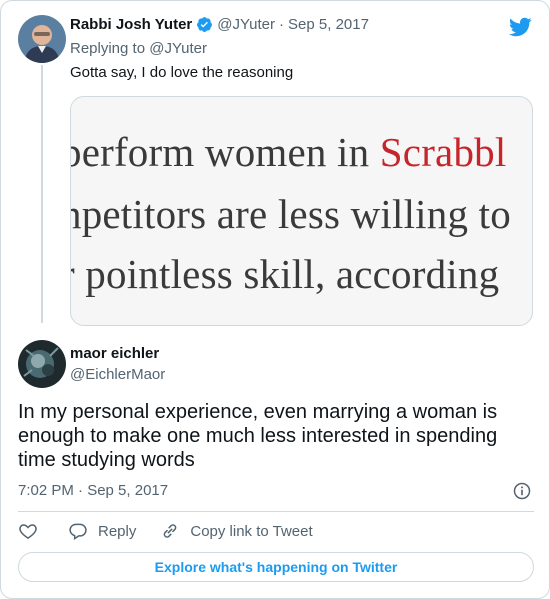 This screenshot has width=550, height=599. I want to click on avatar-maor-eichler, so click(42, 364).